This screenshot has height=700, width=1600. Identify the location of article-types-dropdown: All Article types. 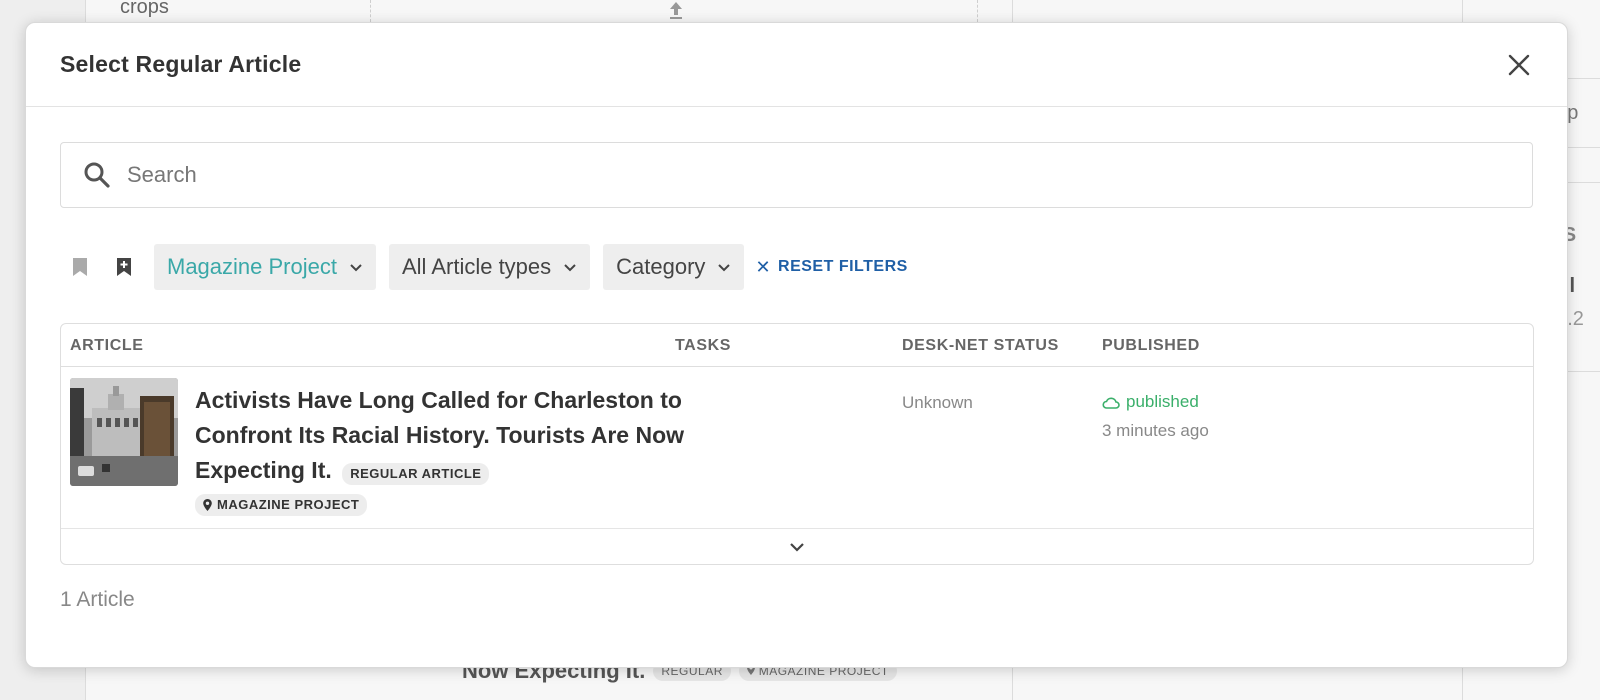
(489, 267).